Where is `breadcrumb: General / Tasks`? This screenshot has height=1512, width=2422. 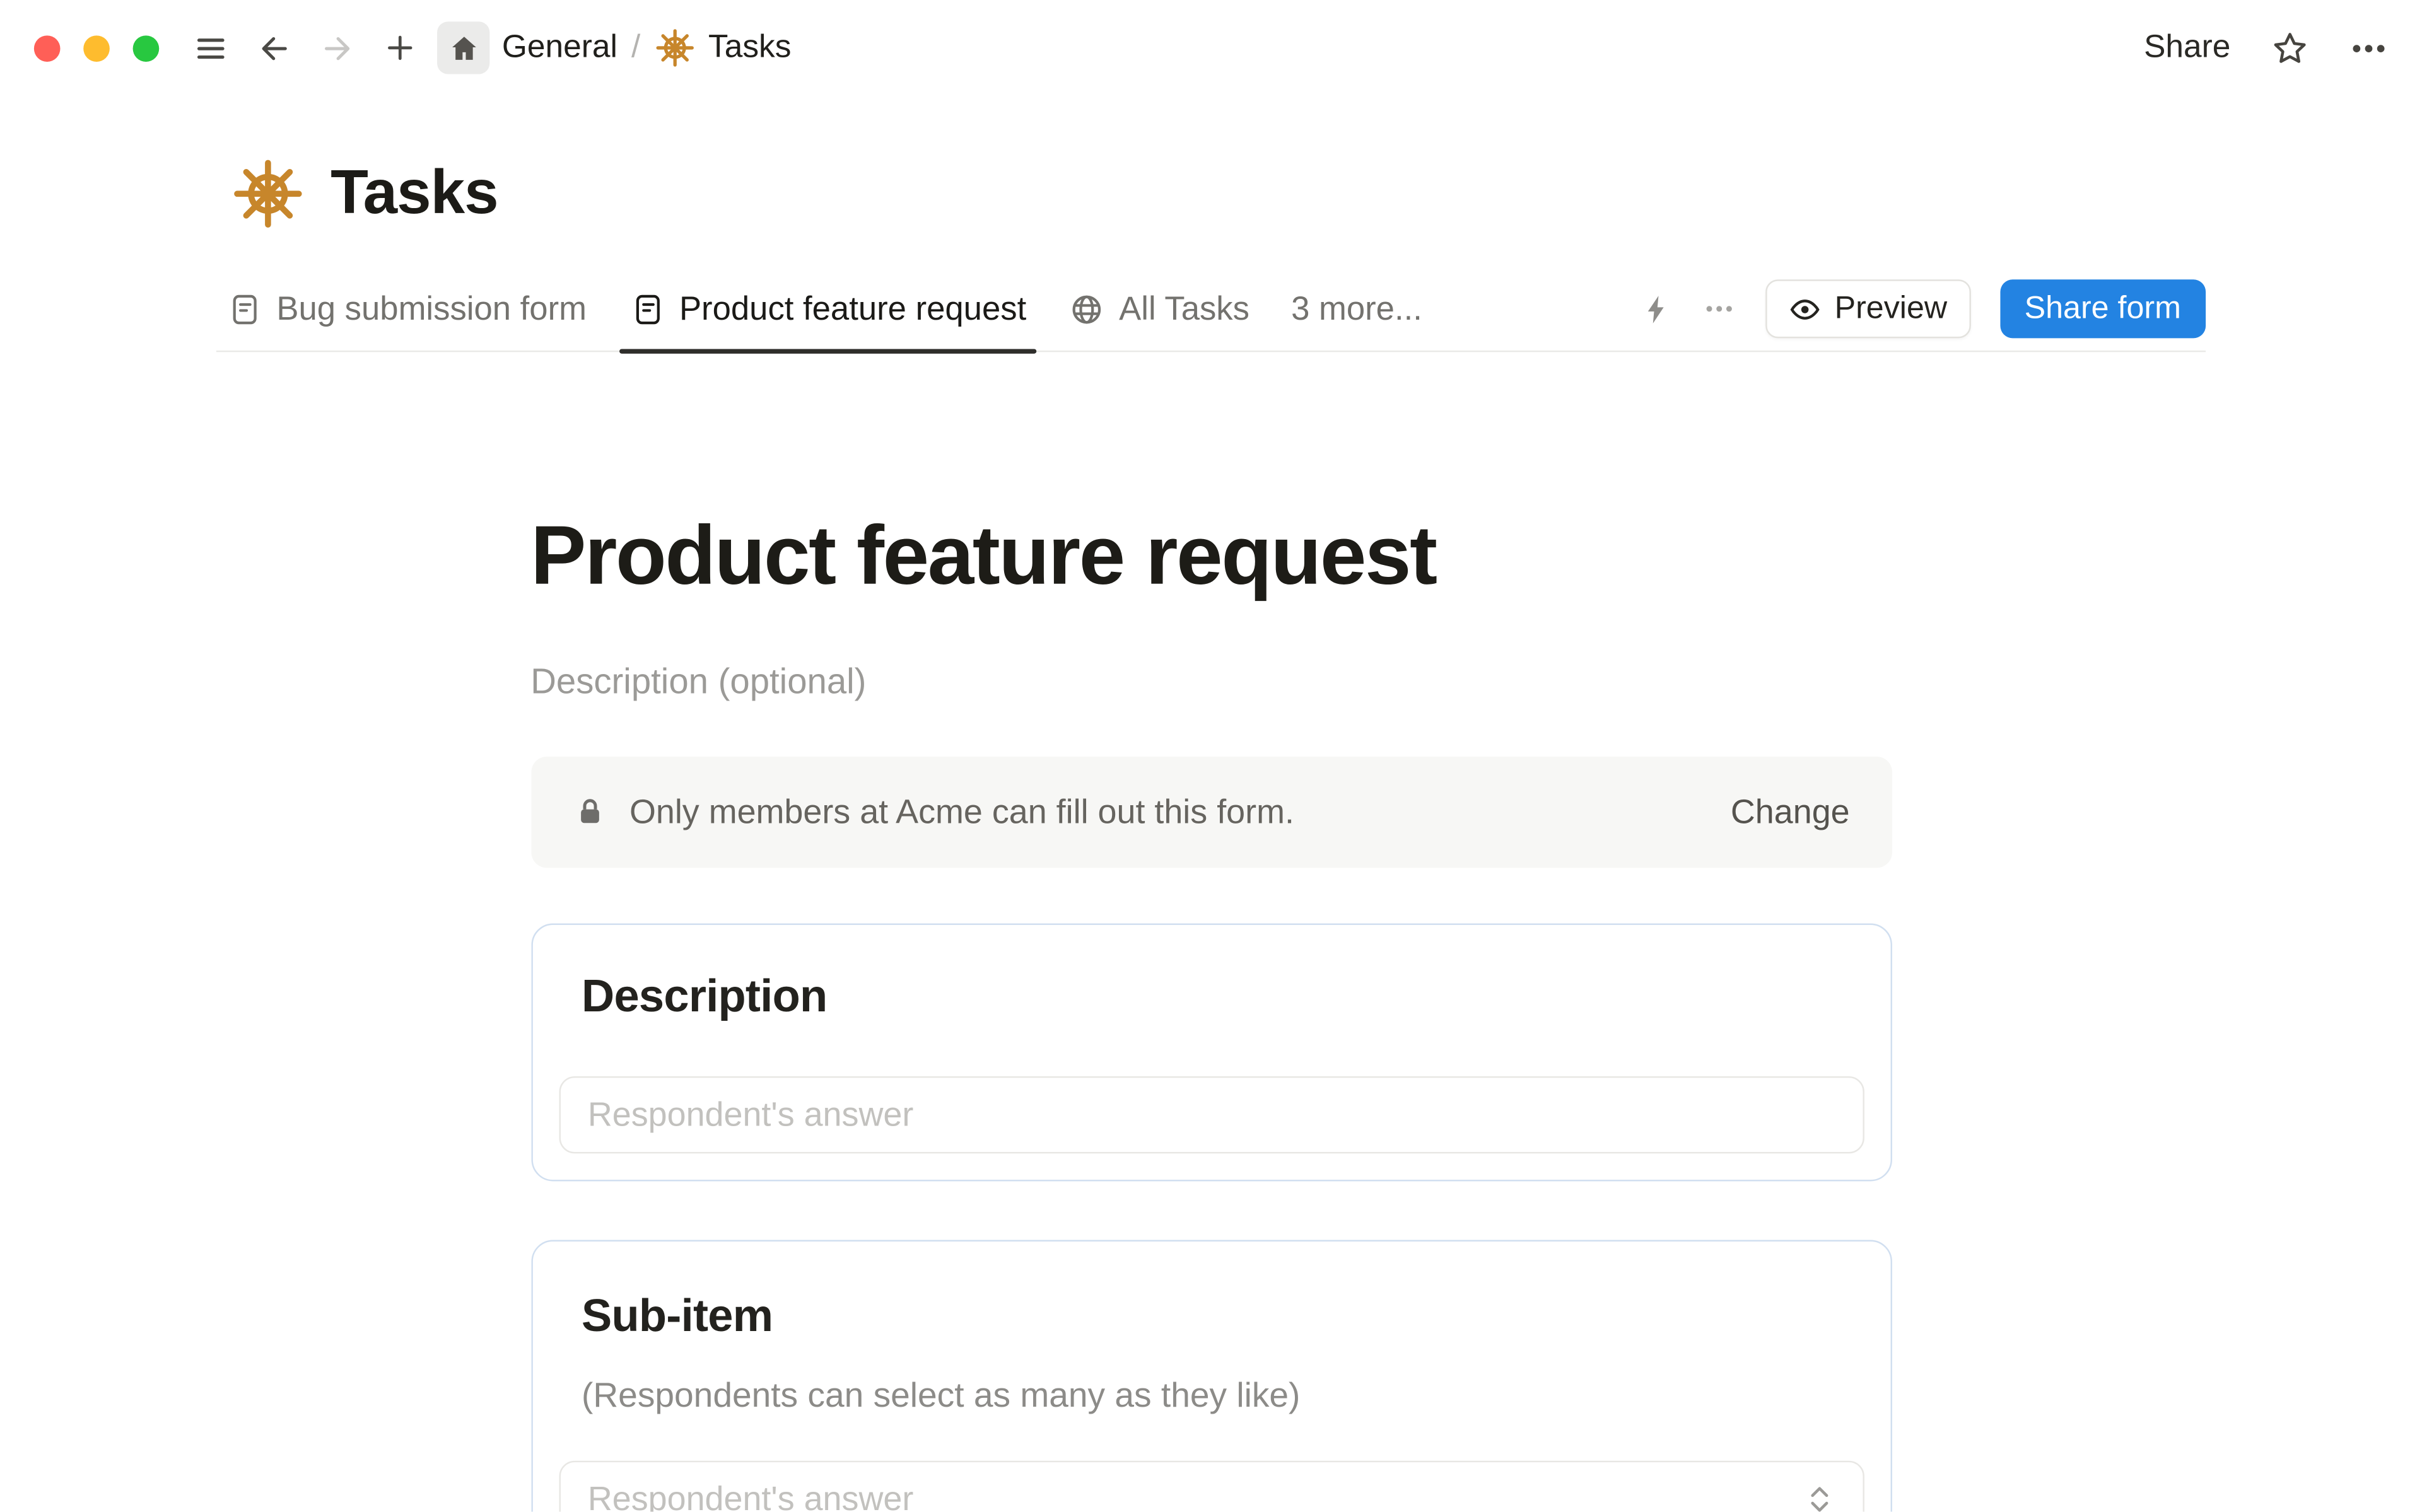
breadcrumb: General / Tasks is located at coordinates (647, 48).